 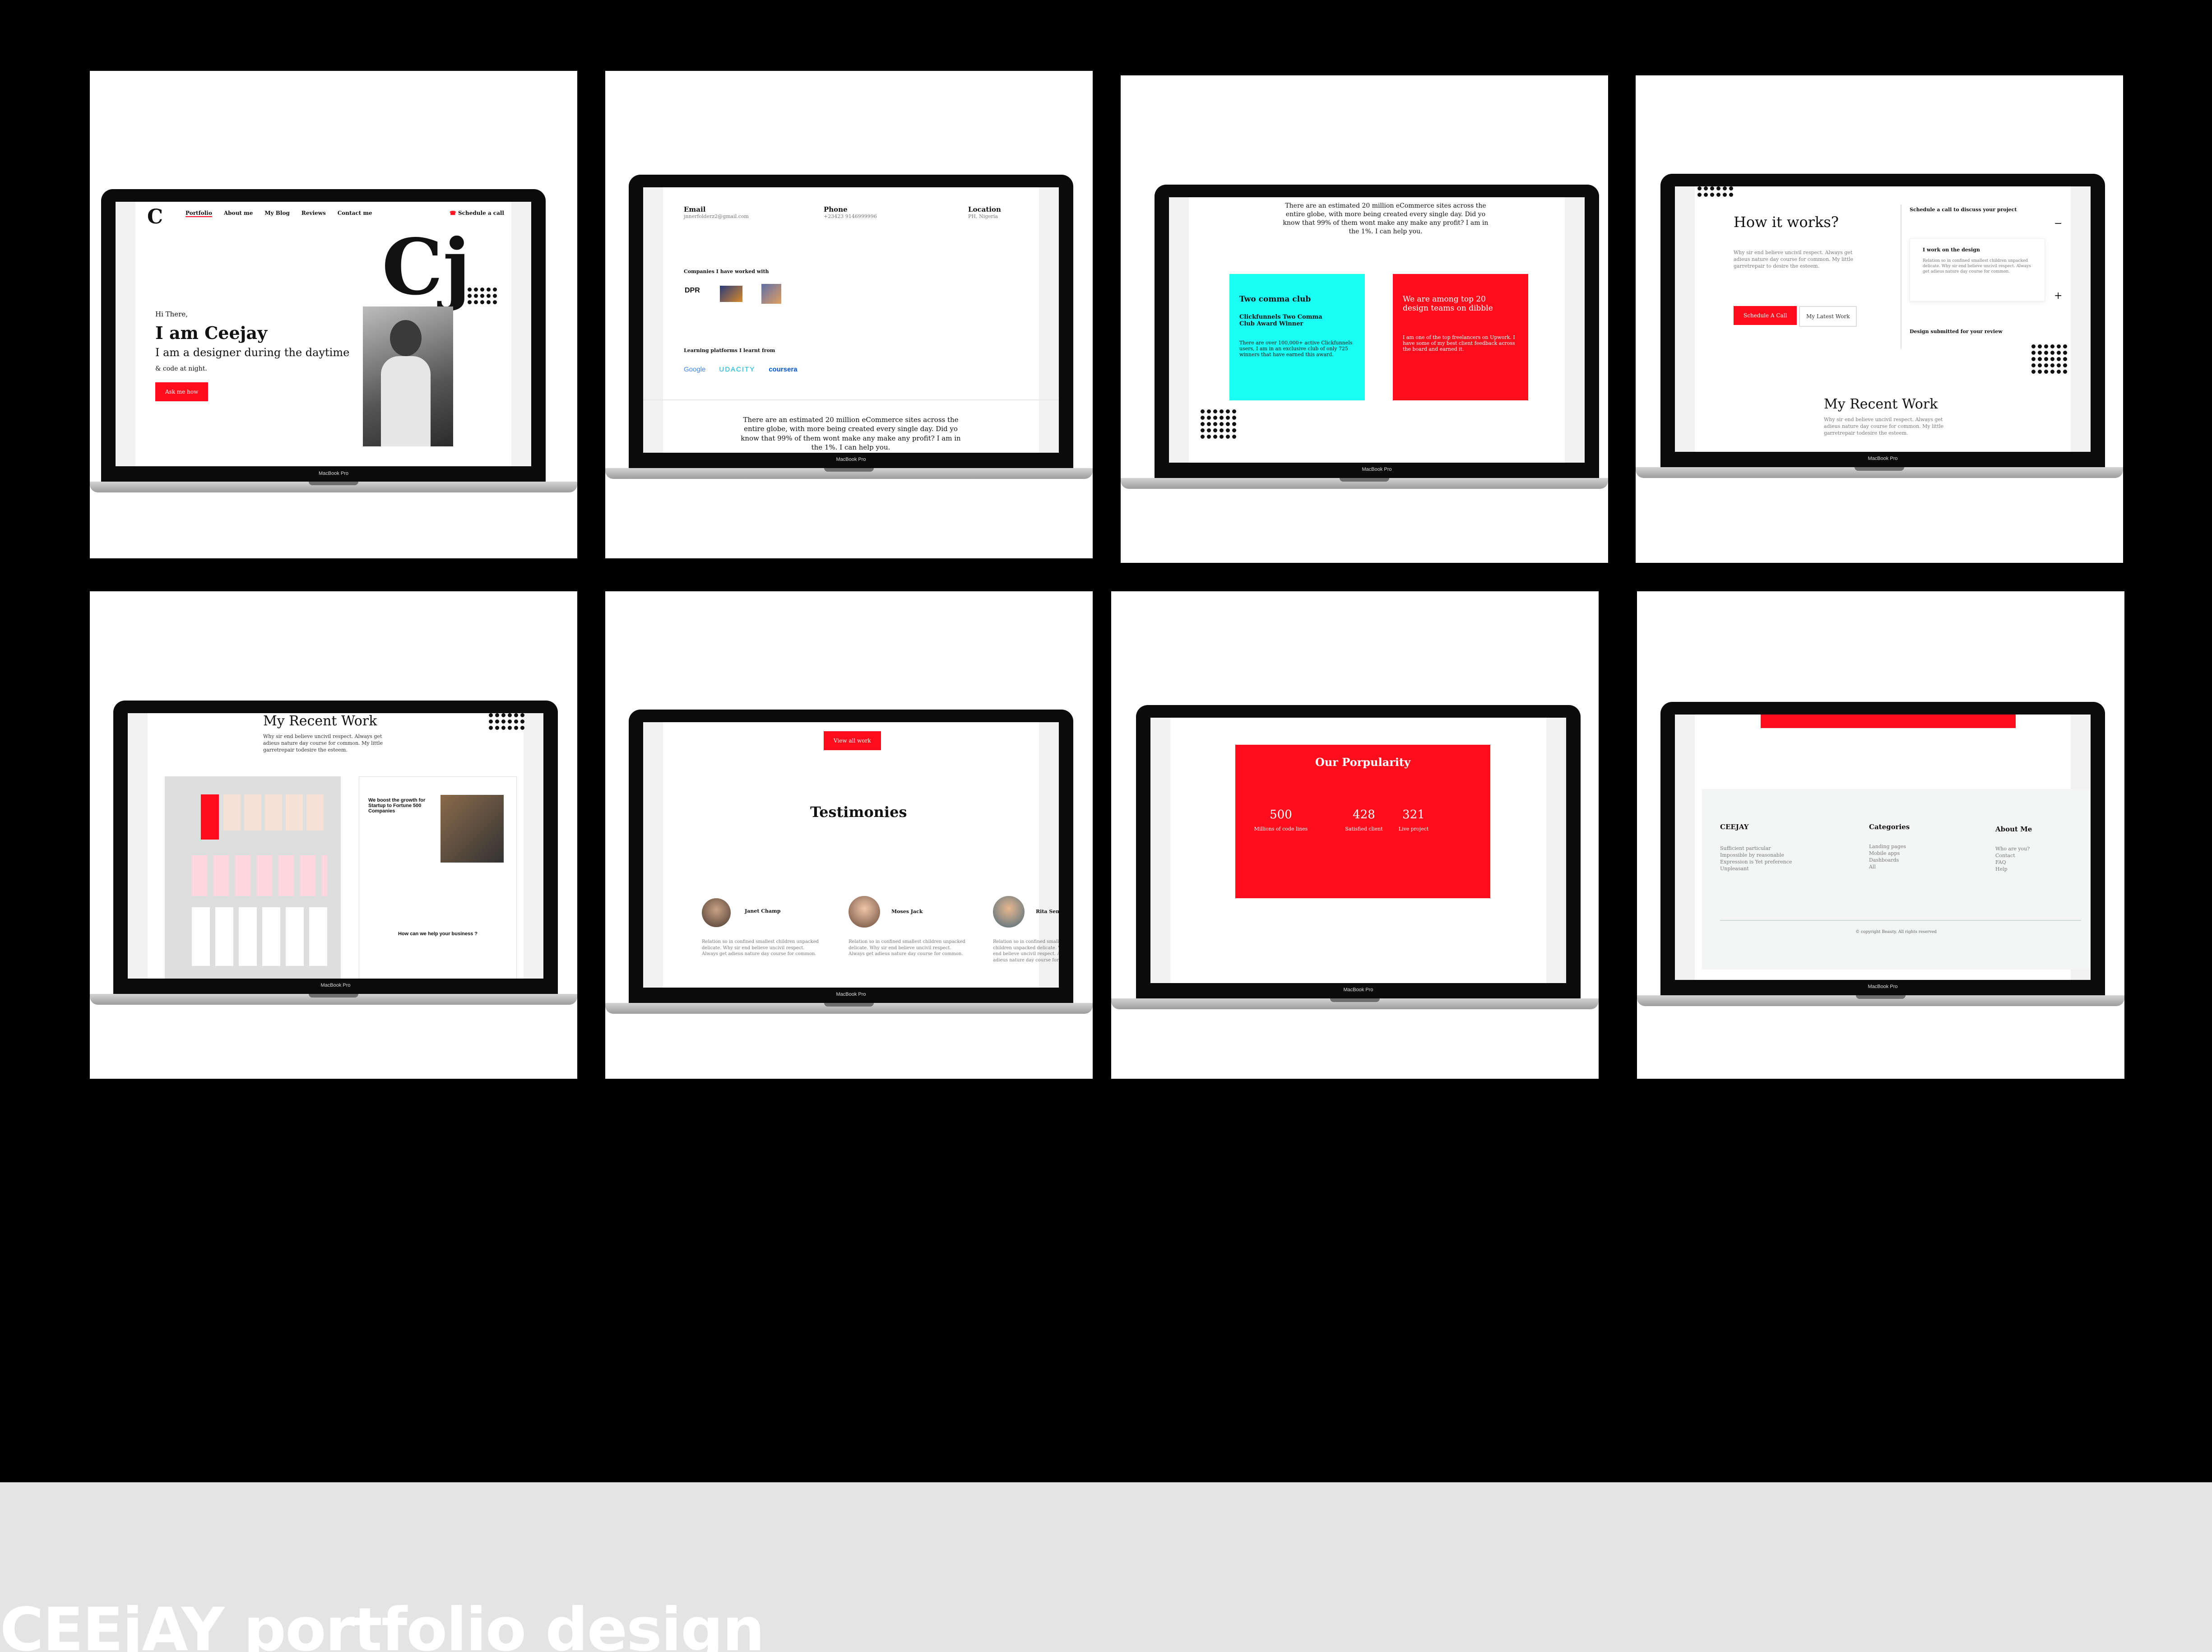 I want to click on hero-greeting: Hi There,, so click(x=171, y=314).